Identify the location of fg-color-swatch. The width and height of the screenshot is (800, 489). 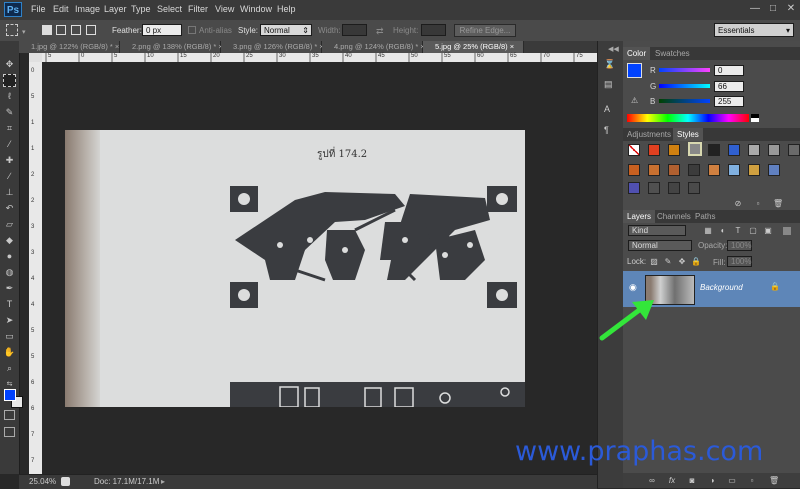
(634, 70).